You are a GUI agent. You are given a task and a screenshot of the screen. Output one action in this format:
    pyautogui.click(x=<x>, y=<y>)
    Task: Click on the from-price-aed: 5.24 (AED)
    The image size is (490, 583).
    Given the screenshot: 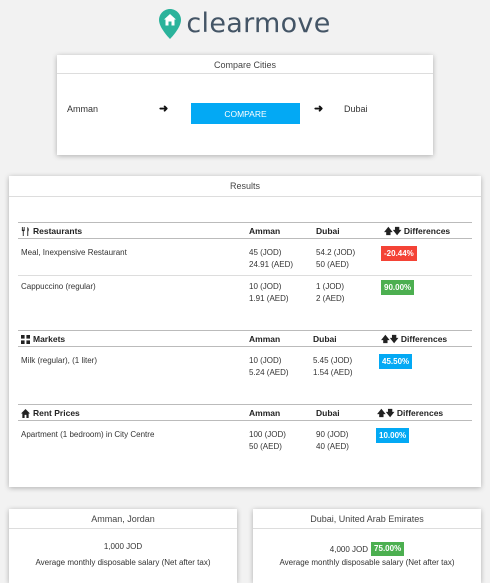 What is the action you would take?
    pyautogui.click(x=269, y=372)
    